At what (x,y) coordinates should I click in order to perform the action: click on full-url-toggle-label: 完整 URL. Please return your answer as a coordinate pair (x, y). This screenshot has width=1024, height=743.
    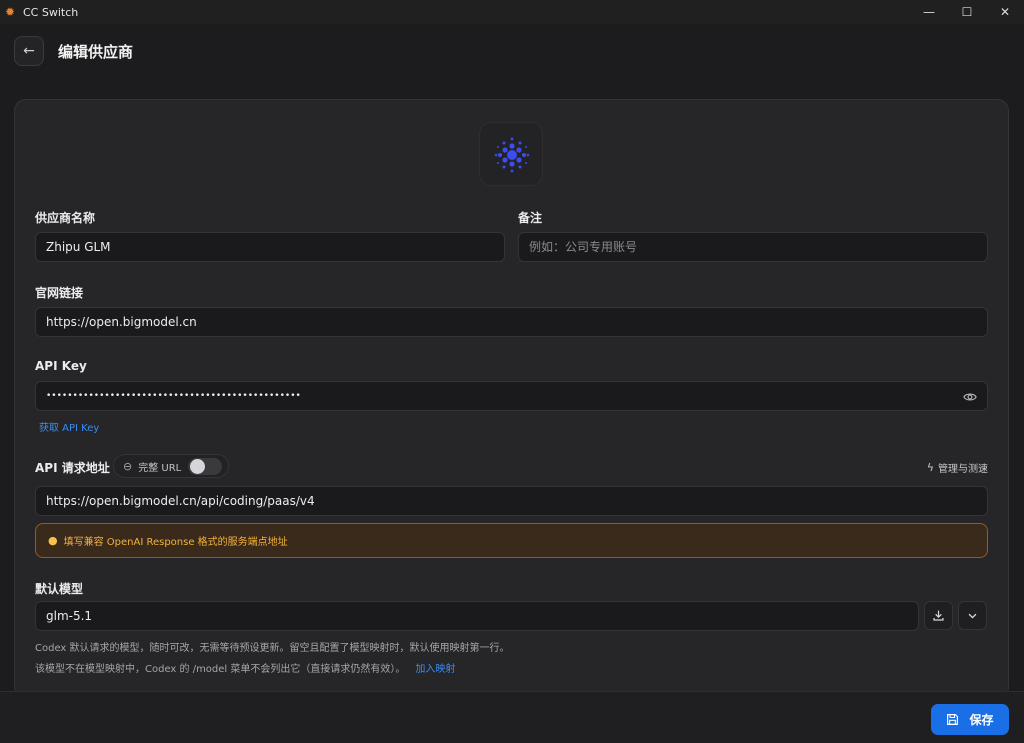
    Looking at the image, I should click on (160, 468).